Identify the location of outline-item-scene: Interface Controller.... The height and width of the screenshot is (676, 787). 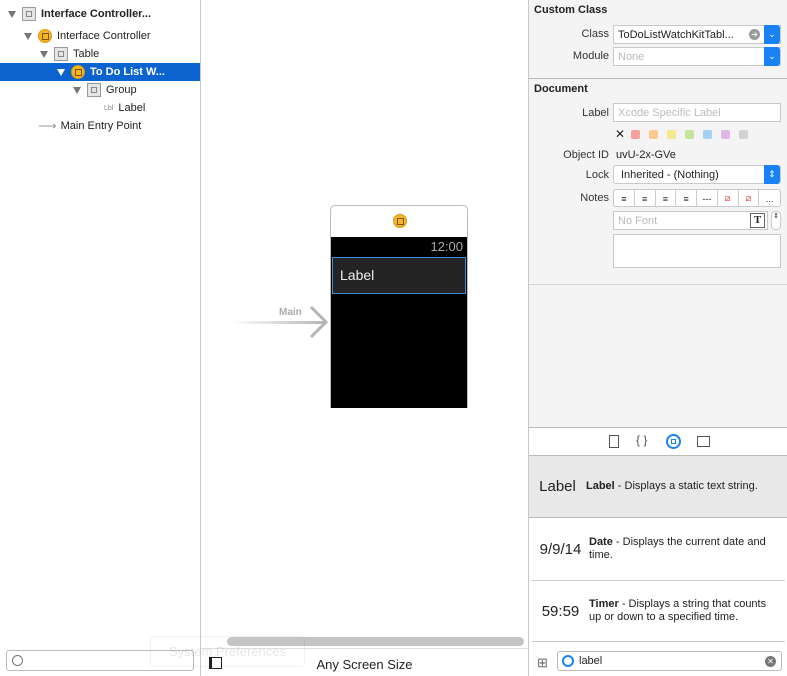
(100, 14).